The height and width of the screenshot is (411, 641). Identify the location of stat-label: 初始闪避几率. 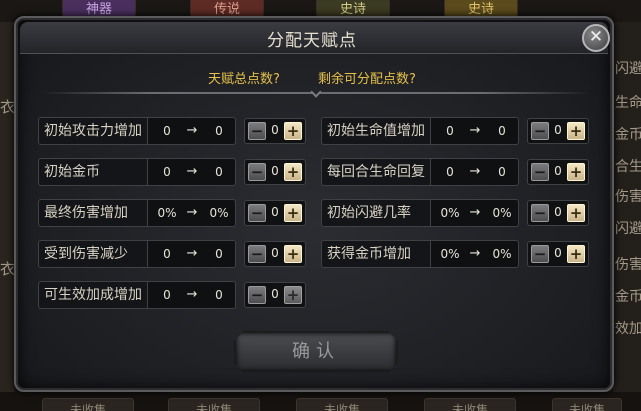
(376, 213).